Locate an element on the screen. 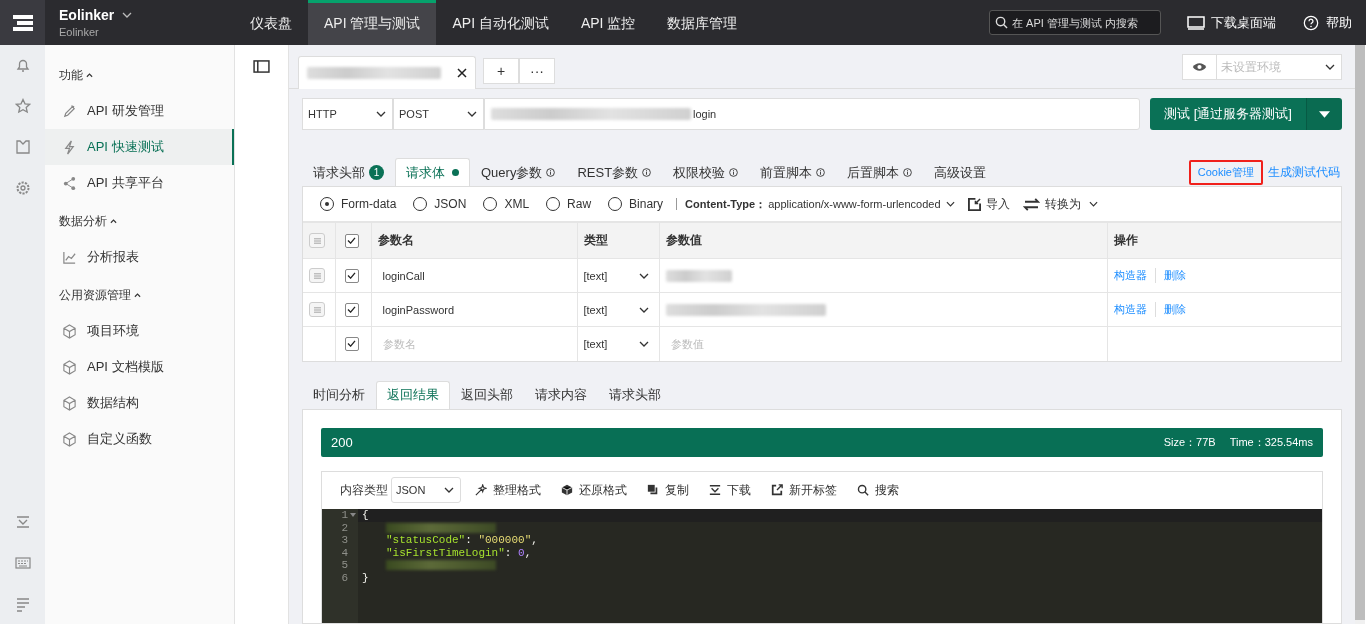  toolbar-button: 搜索 is located at coordinates (878, 490).